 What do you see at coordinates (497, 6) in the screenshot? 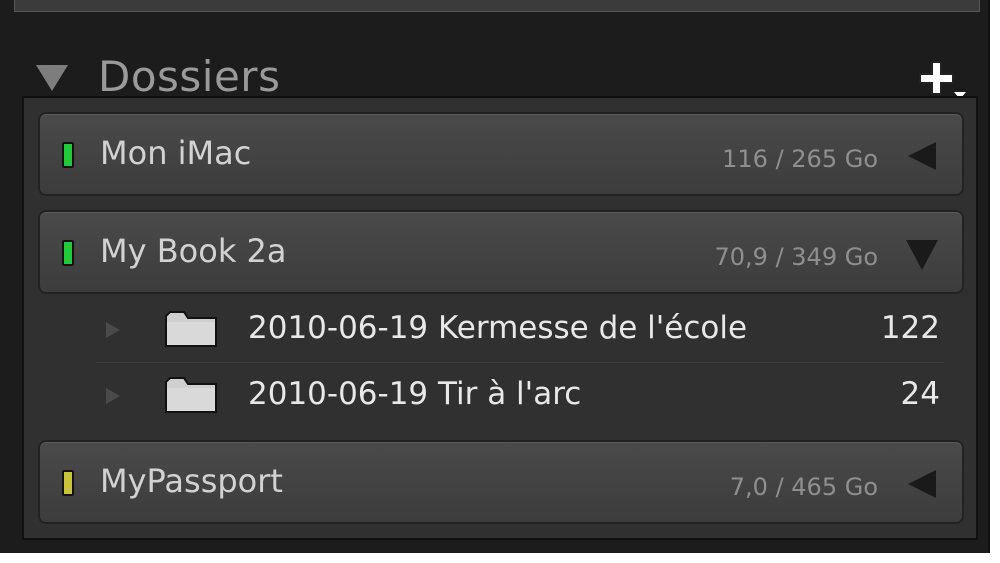
I see `previous-panel-edge` at bounding box center [497, 6].